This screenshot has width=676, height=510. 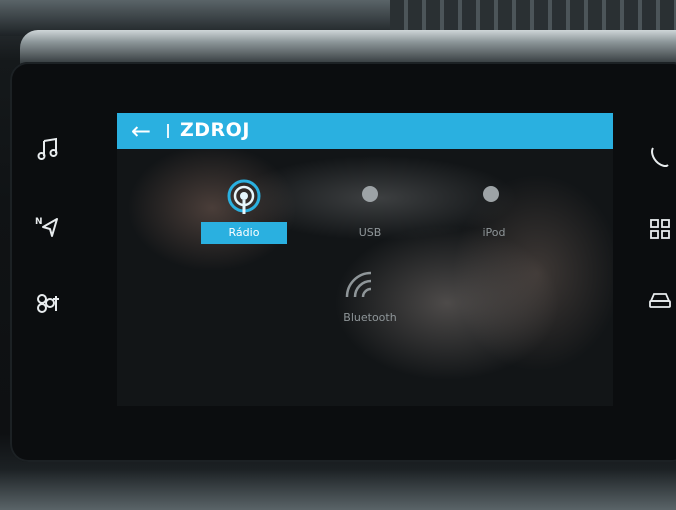 I want to click on header-bar: ← ZDROJ, so click(x=365, y=131).